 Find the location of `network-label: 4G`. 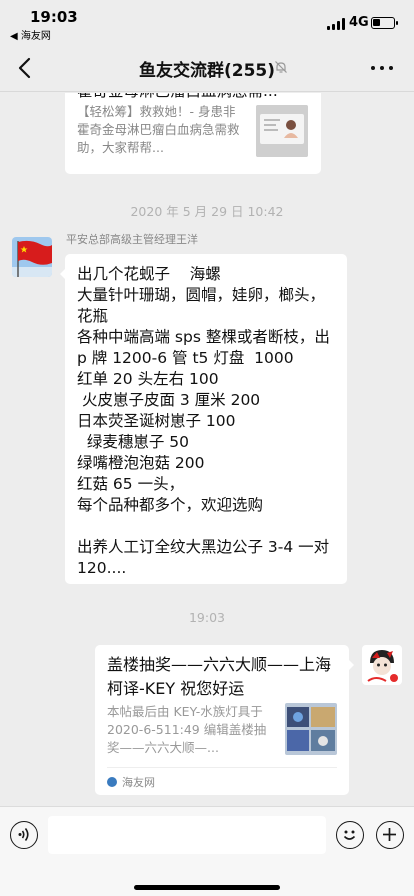

network-label: 4G is located at coordinates (359, 22).